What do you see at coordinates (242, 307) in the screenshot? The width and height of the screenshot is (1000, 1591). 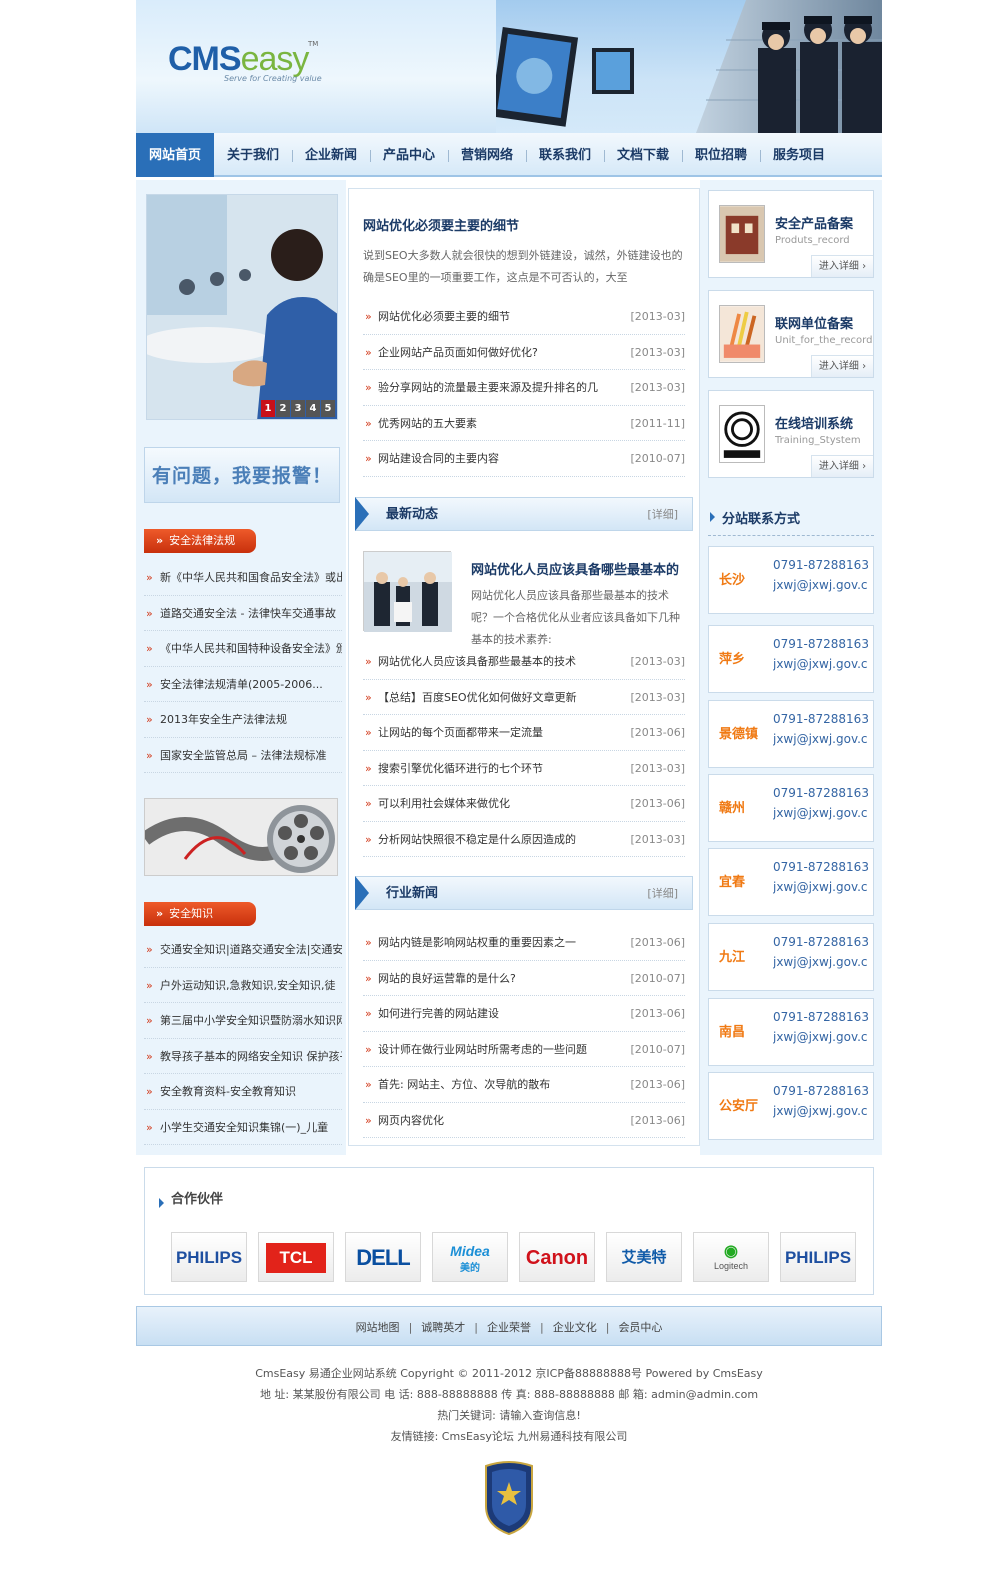 I see `image-slideshow: 1 2 3 4 5` at bounding box center [242, 307].